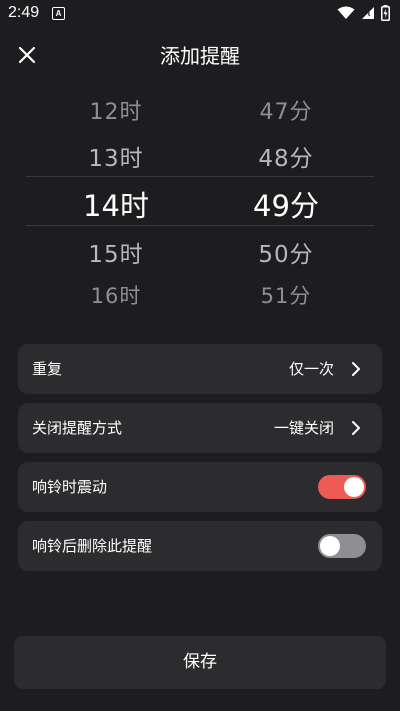 Image resolution: width=400 pixels, height=711 pixels. I want to click on dismiss-method-row: 关闭提醒方式 一键关闭, so click(200, 428).